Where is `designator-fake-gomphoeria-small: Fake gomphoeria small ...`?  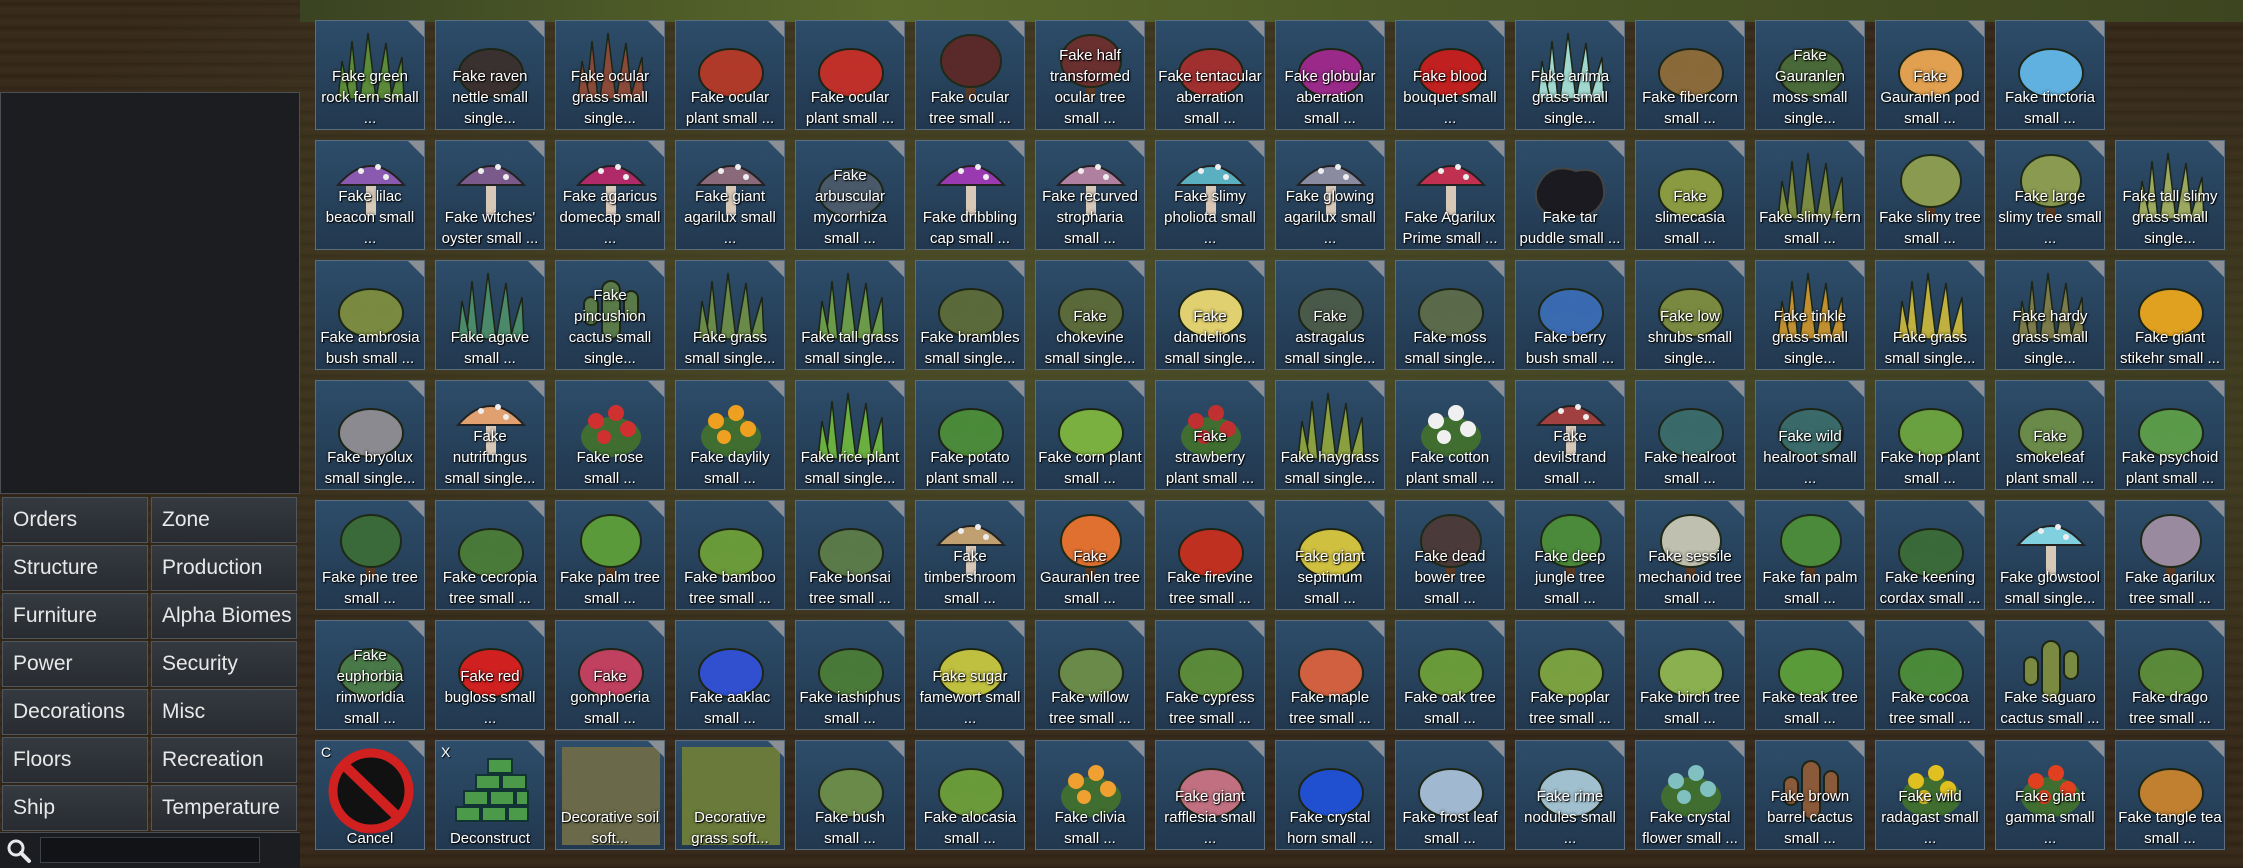
designator-fake-gomphoeria-small: Fake gomphoeria small ... is located at coordinates (610, 675).